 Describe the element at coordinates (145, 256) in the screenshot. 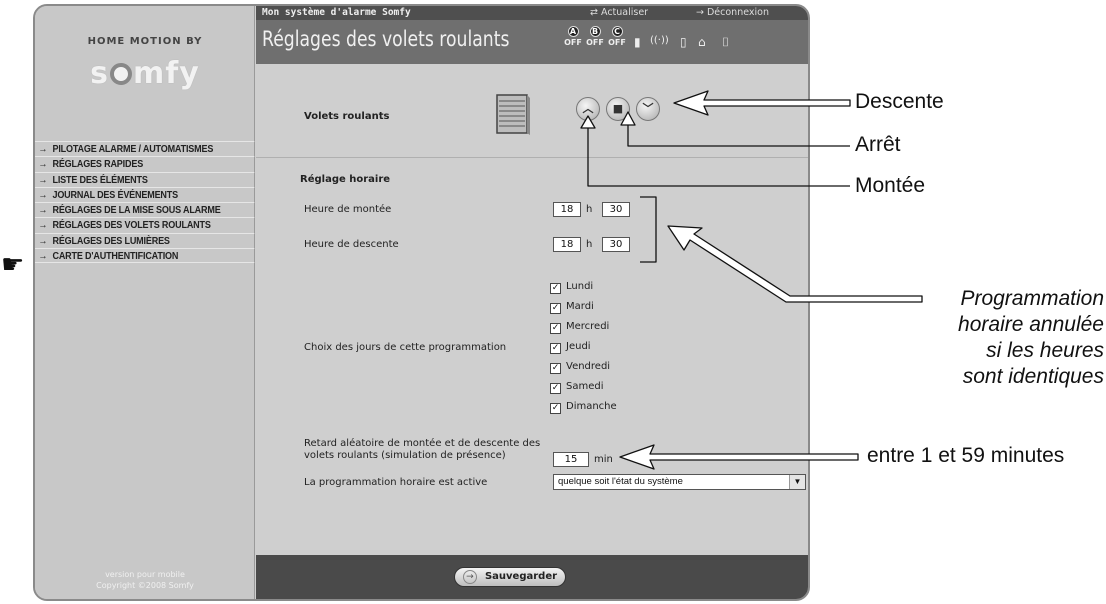

I see `sidebar-item-carte-auth: → CARTE D'AUTHENTIFICATION` at that location.